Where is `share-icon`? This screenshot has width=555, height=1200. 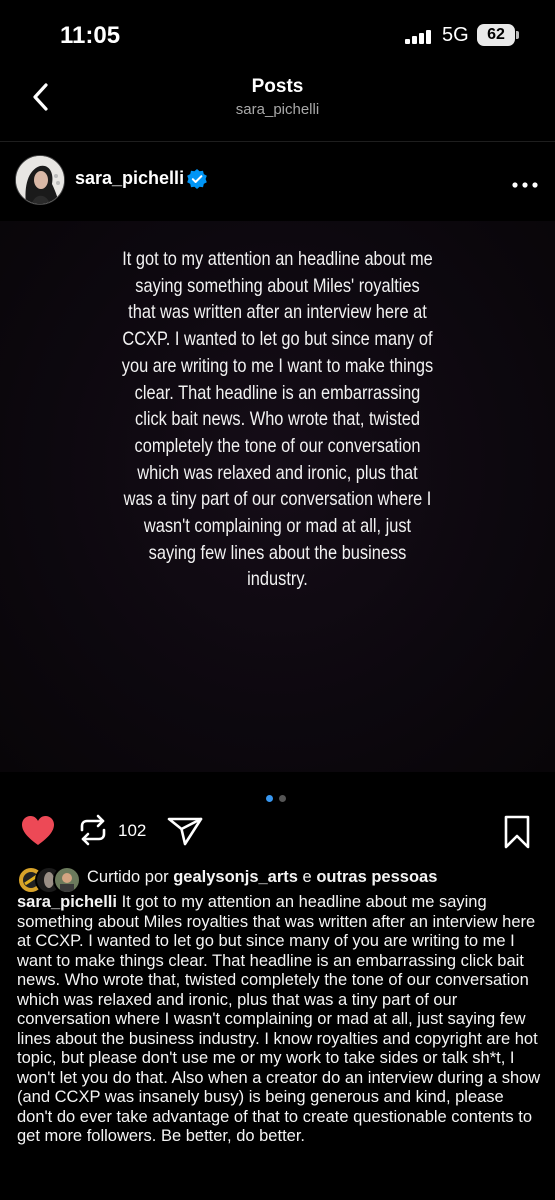 share-icon is located at coordinates (185, 831).